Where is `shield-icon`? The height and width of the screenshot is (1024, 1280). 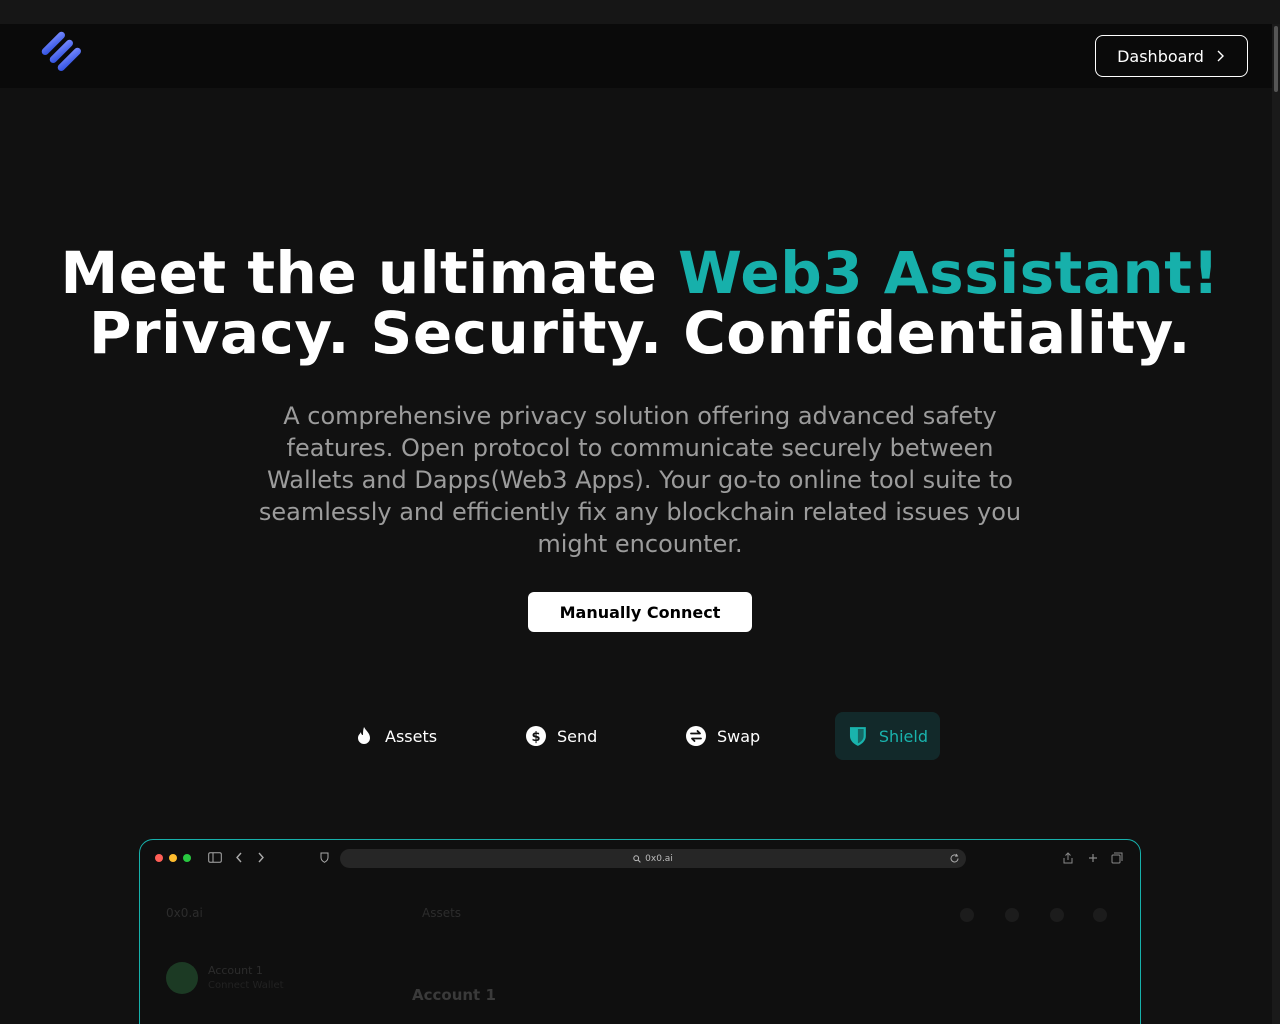
shield-icon is located at coordinates (857, 736).